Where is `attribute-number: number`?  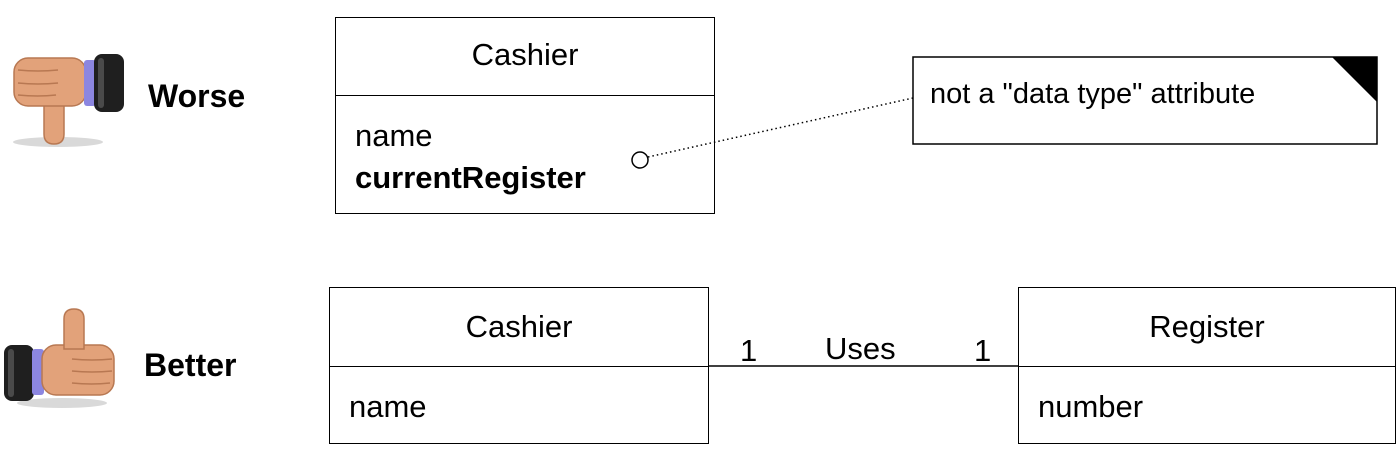
attribute-number: number is located at coordinates (1091, 406).